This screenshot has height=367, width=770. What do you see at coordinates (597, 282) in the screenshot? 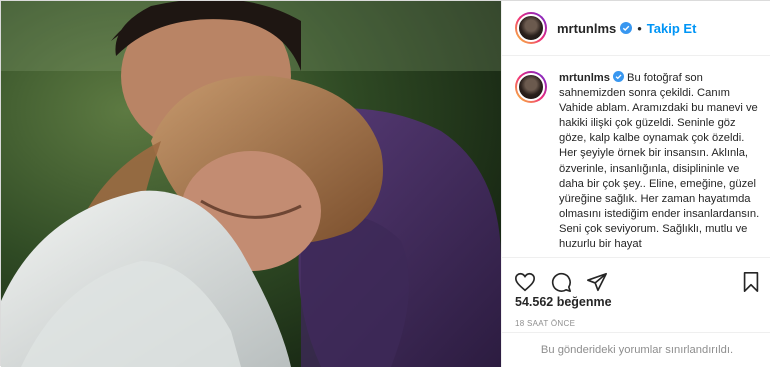
I see `share-icon` at bounding box center [597, 282].